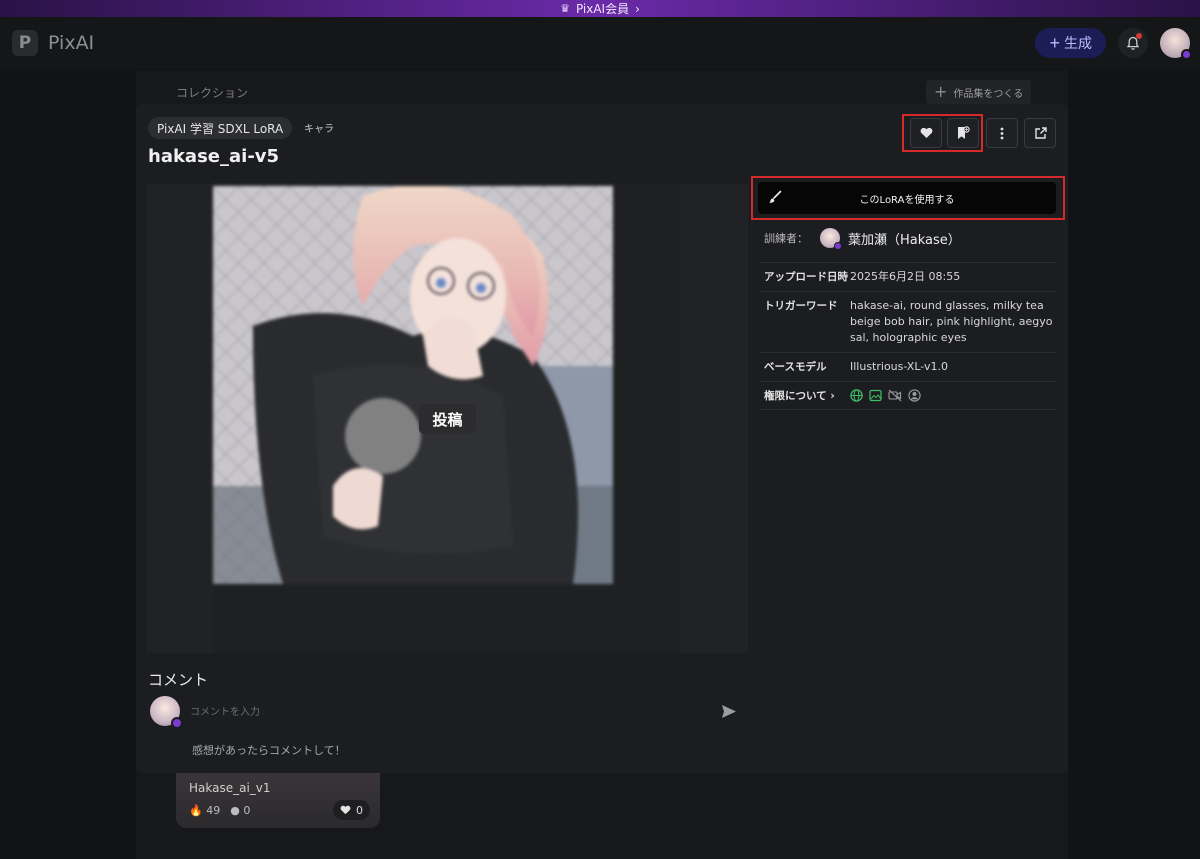 The image size is (1200, 859). Describe the element at coordinates (899, 366) in the screenshot. I see `base-model-value: Illustrious-XL-v1.0` at that location.